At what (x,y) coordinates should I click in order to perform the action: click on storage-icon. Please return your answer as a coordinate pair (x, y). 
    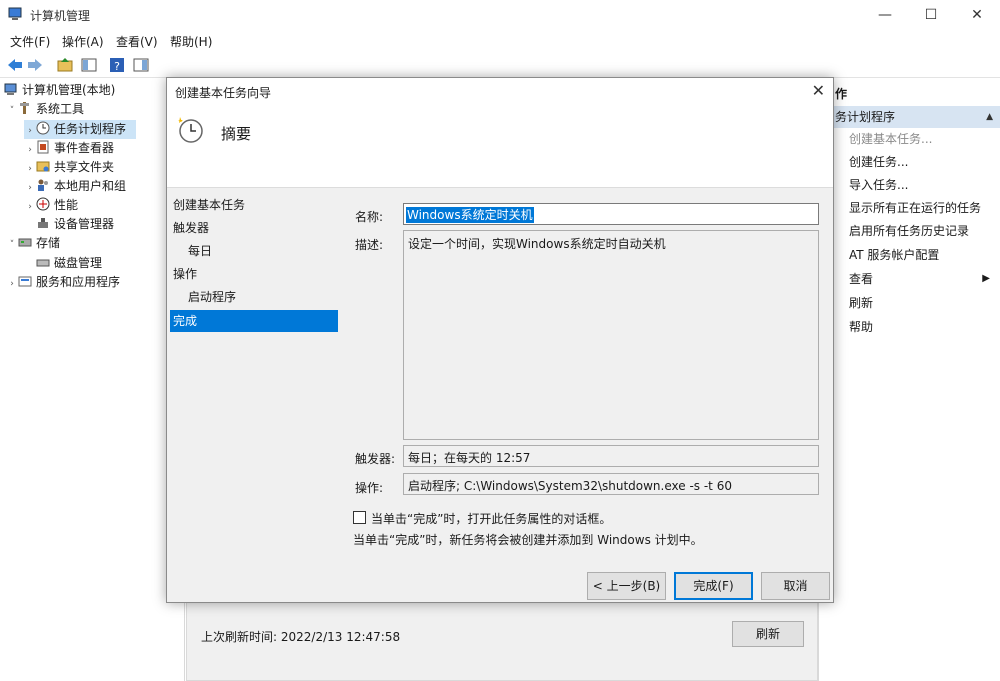
    Looking at the image, I should click on (25, 242).